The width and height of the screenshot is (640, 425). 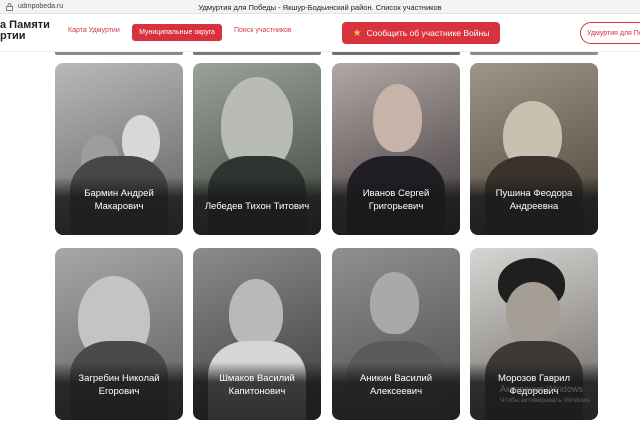 I want to click on site-logo: а Памяти ртии, so click(x=25, y=31).